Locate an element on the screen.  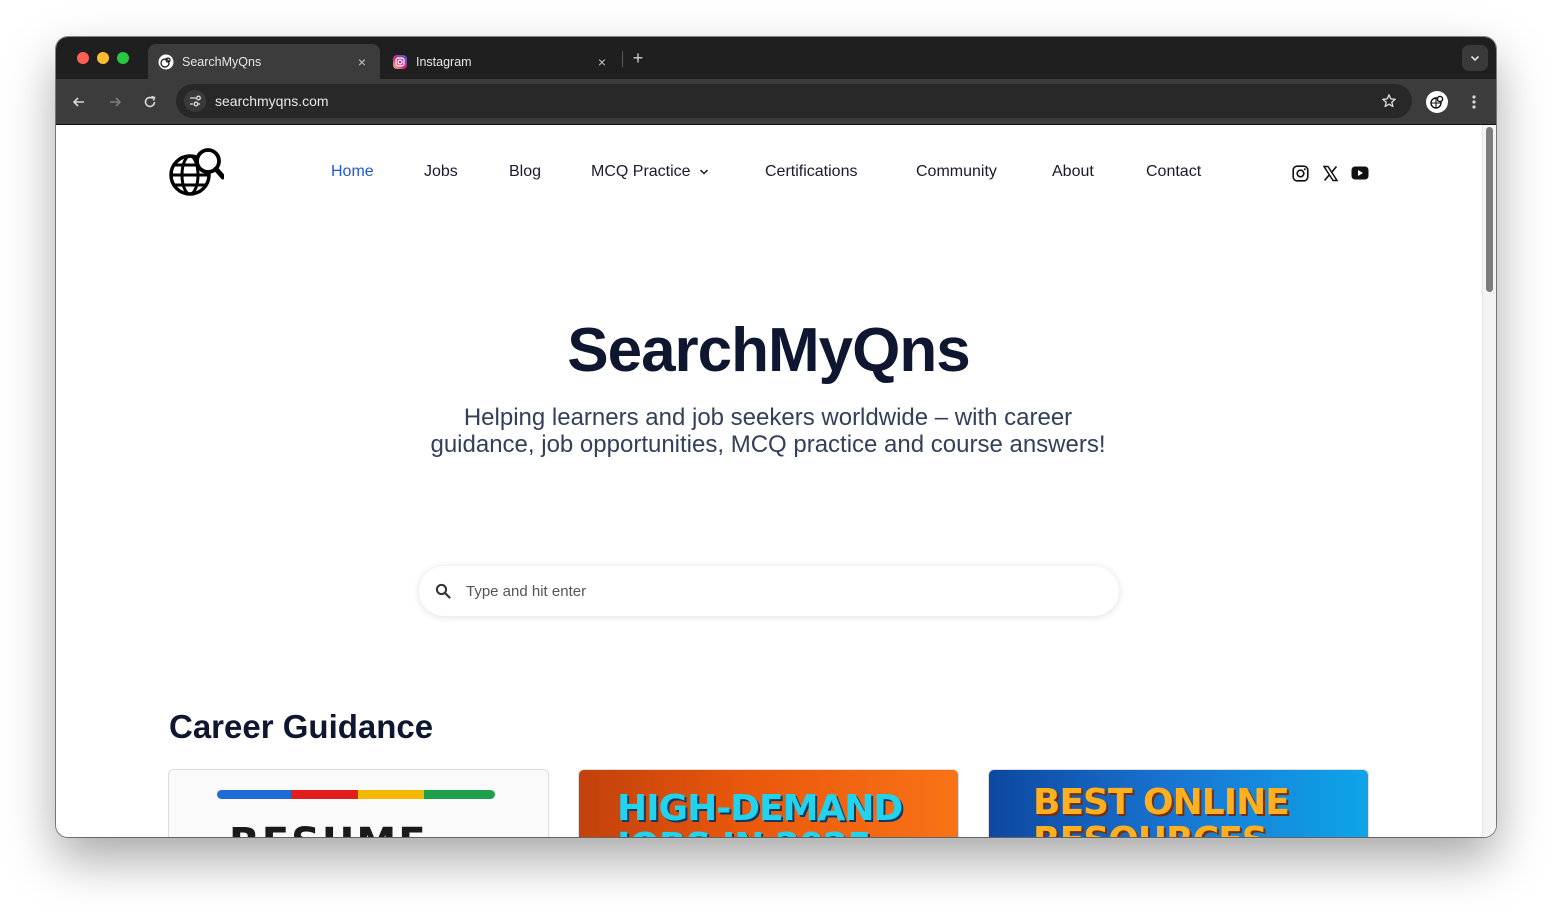
career-card-online-resources: BEST ONLINE RESOURCES is located at coordinates (1178, 803).